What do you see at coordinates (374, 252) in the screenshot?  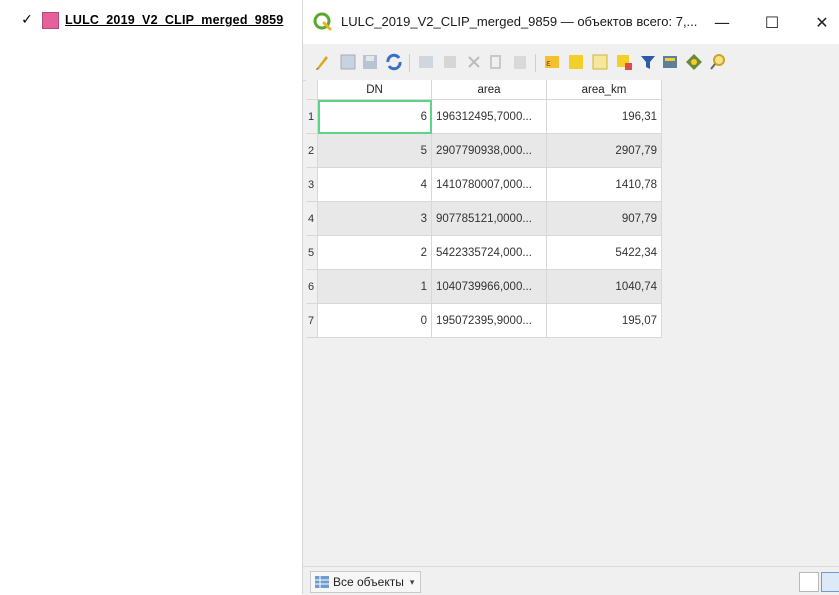 I see `cell-dn: 2` at bounding box center [374, 252].